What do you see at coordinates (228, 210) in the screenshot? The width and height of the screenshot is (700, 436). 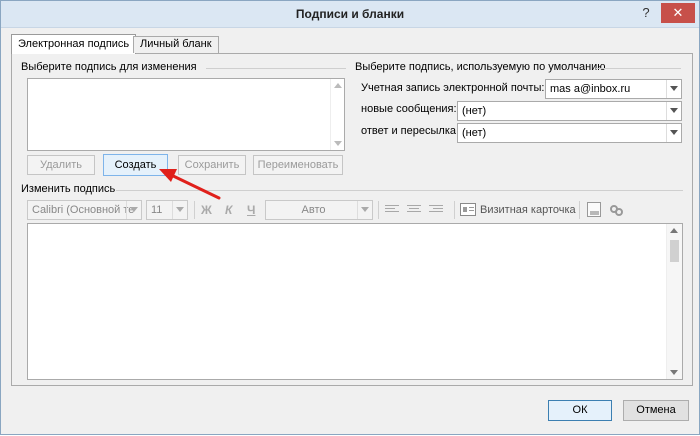 I see `italic-button: К` at bounding box center [228, 210].